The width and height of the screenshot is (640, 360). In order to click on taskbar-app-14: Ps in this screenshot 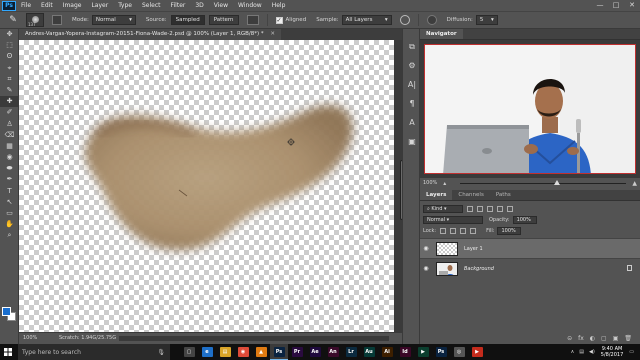, I will do `click(441, 352)`.